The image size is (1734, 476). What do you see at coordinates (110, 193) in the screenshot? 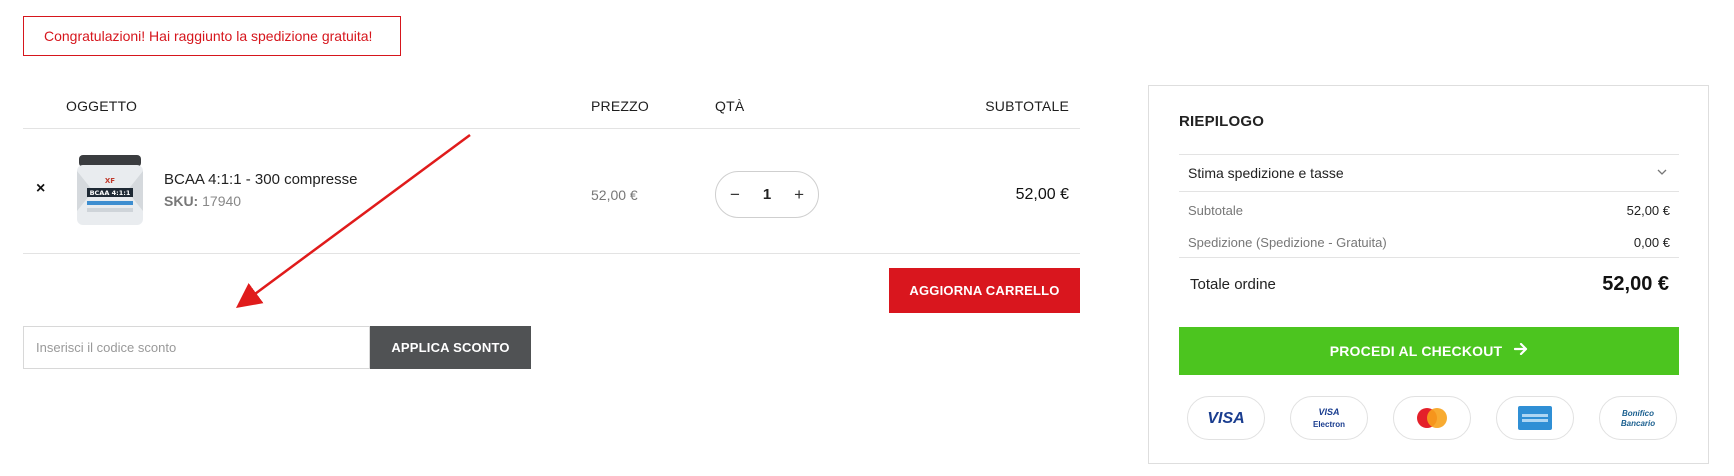
I see `svg-text: BCAA 4:1:1` at bounding box center [110, 193].